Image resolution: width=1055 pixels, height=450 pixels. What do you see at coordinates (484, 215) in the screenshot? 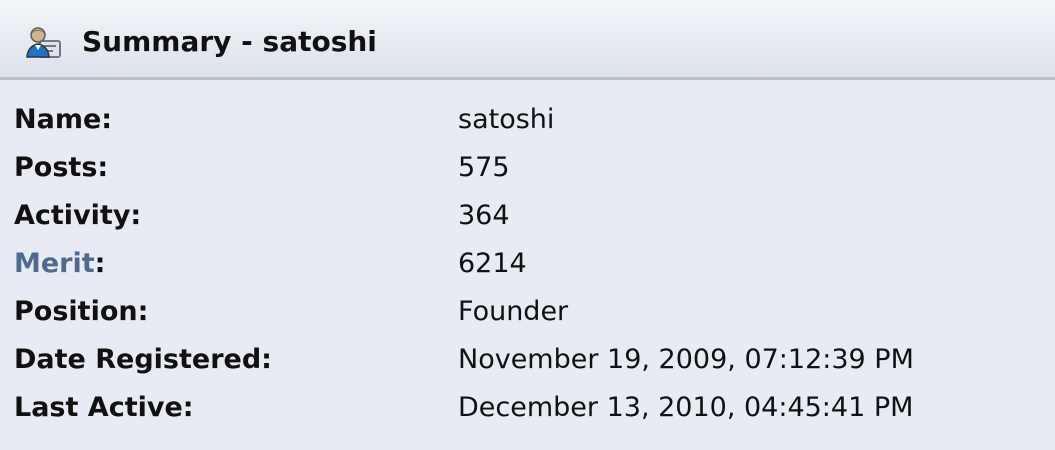
I see `summary-value-activity: 364` at bounding box center [484, 215].